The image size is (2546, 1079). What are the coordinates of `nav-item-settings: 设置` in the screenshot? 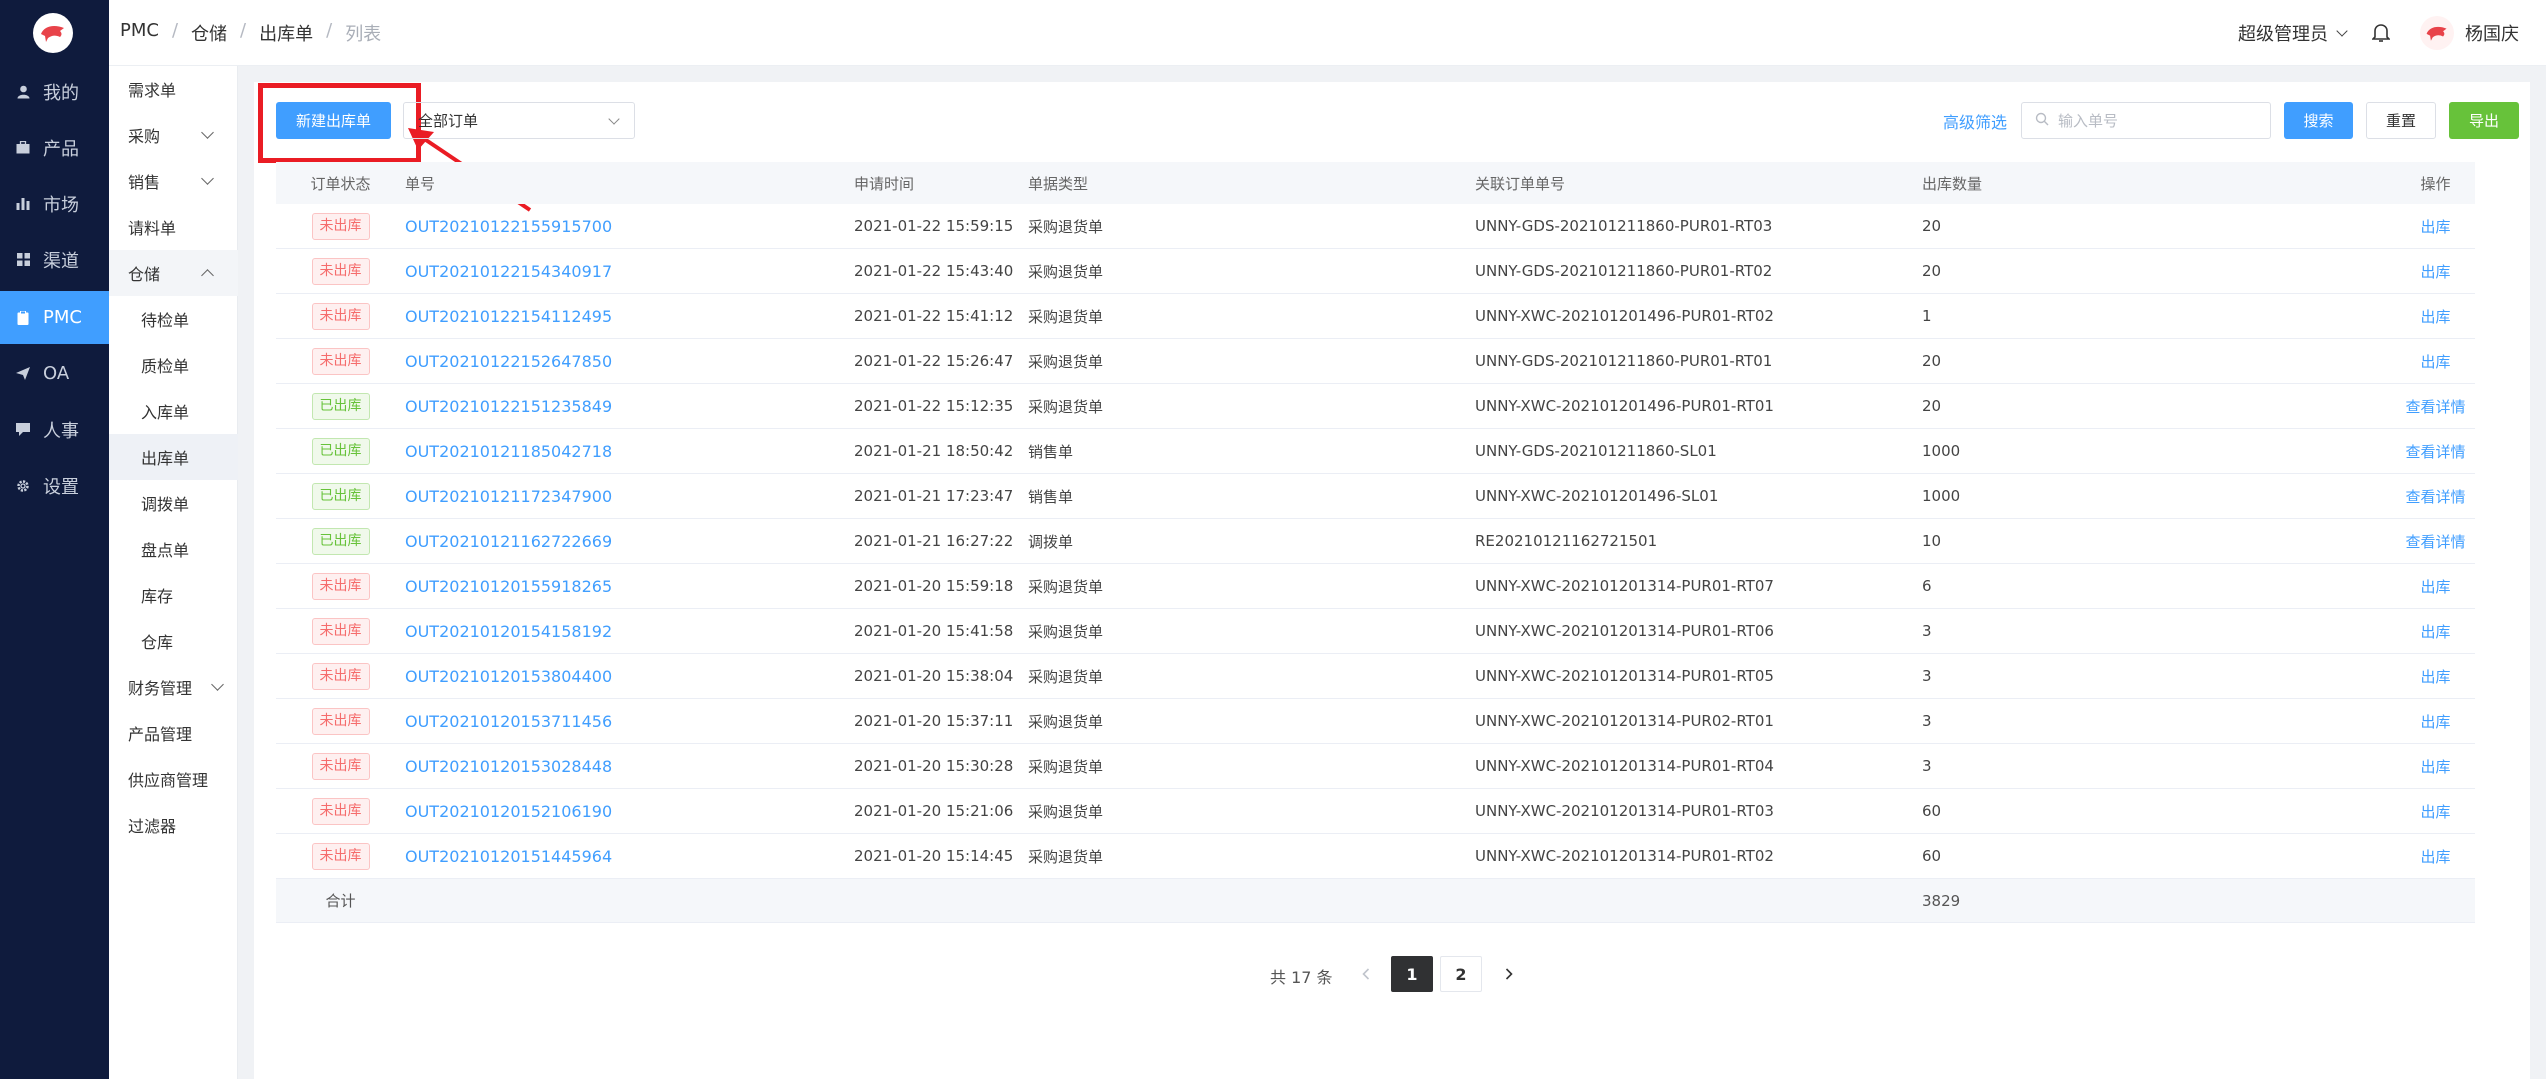 It's located at (54, 485).